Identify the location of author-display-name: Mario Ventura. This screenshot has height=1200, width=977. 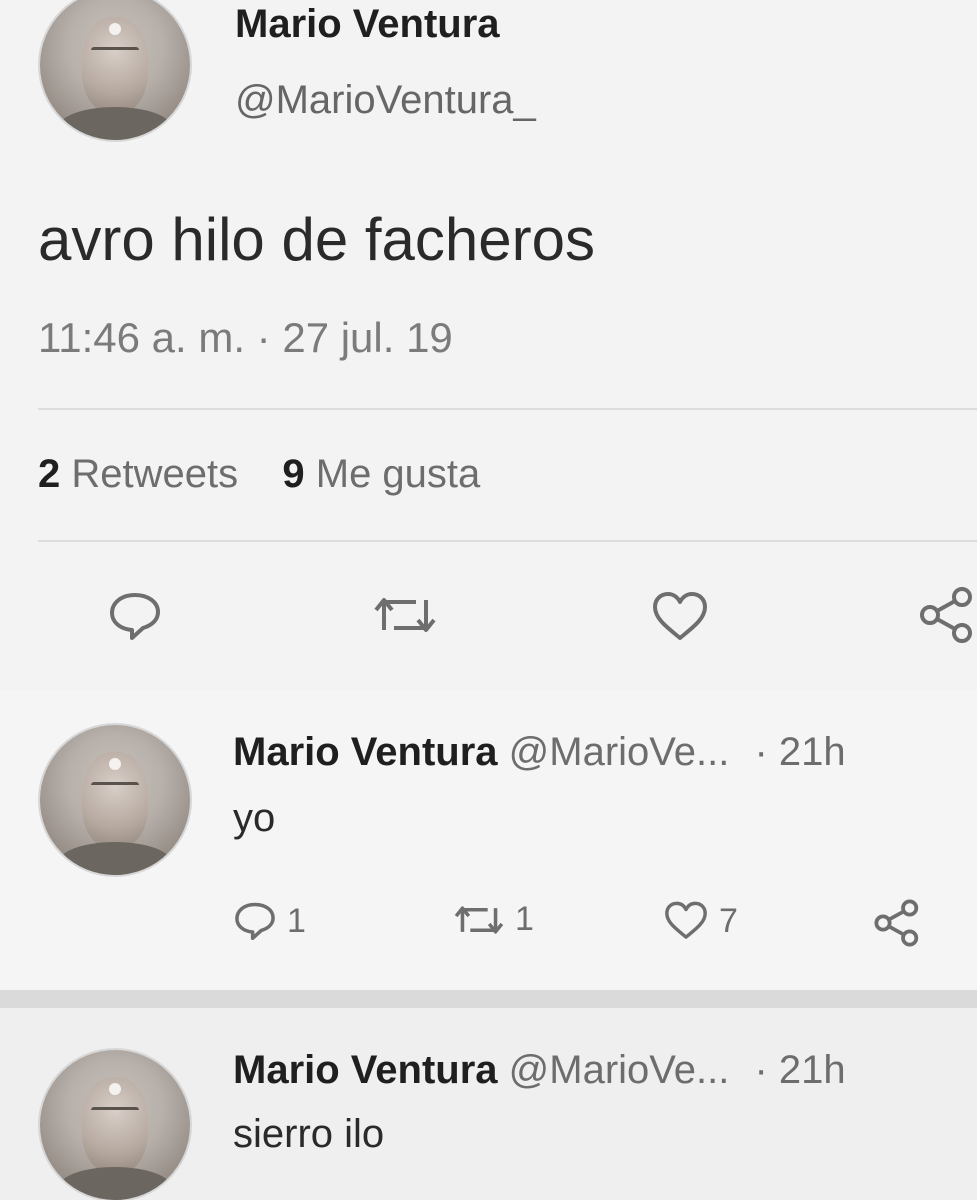
(367, 24).